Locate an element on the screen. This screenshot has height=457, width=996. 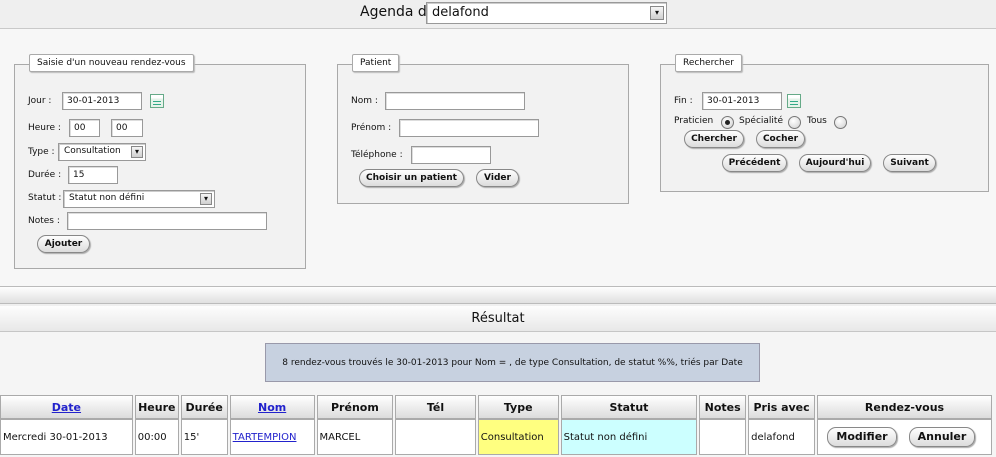
prenom-label: Prénom : is located at coordinates (371, 128).